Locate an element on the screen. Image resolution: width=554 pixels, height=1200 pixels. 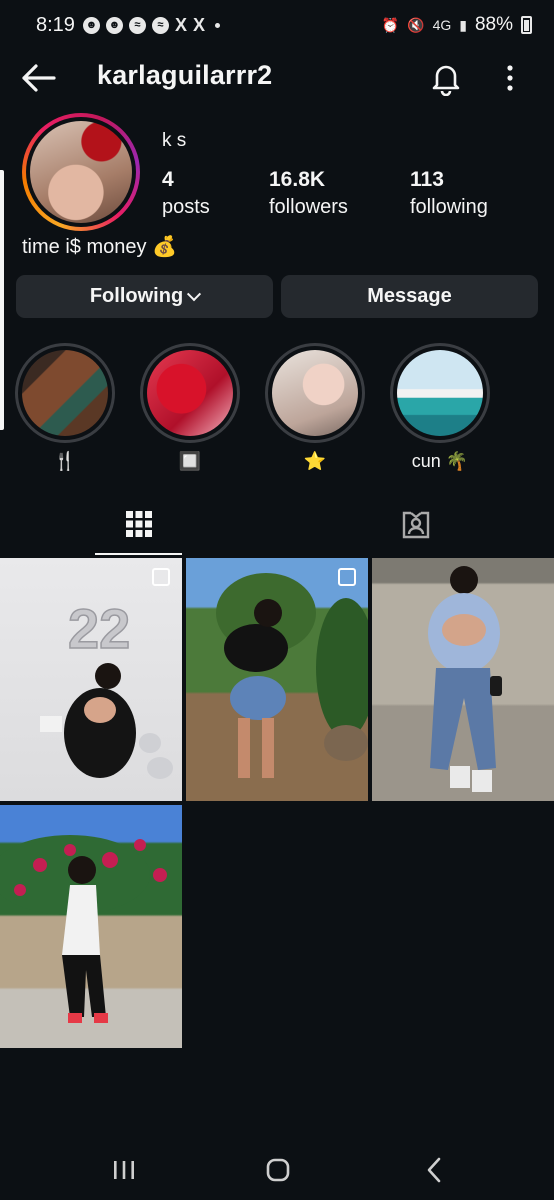
profile-bio: time i$ money 💰 is located at coordinates (99, 247).